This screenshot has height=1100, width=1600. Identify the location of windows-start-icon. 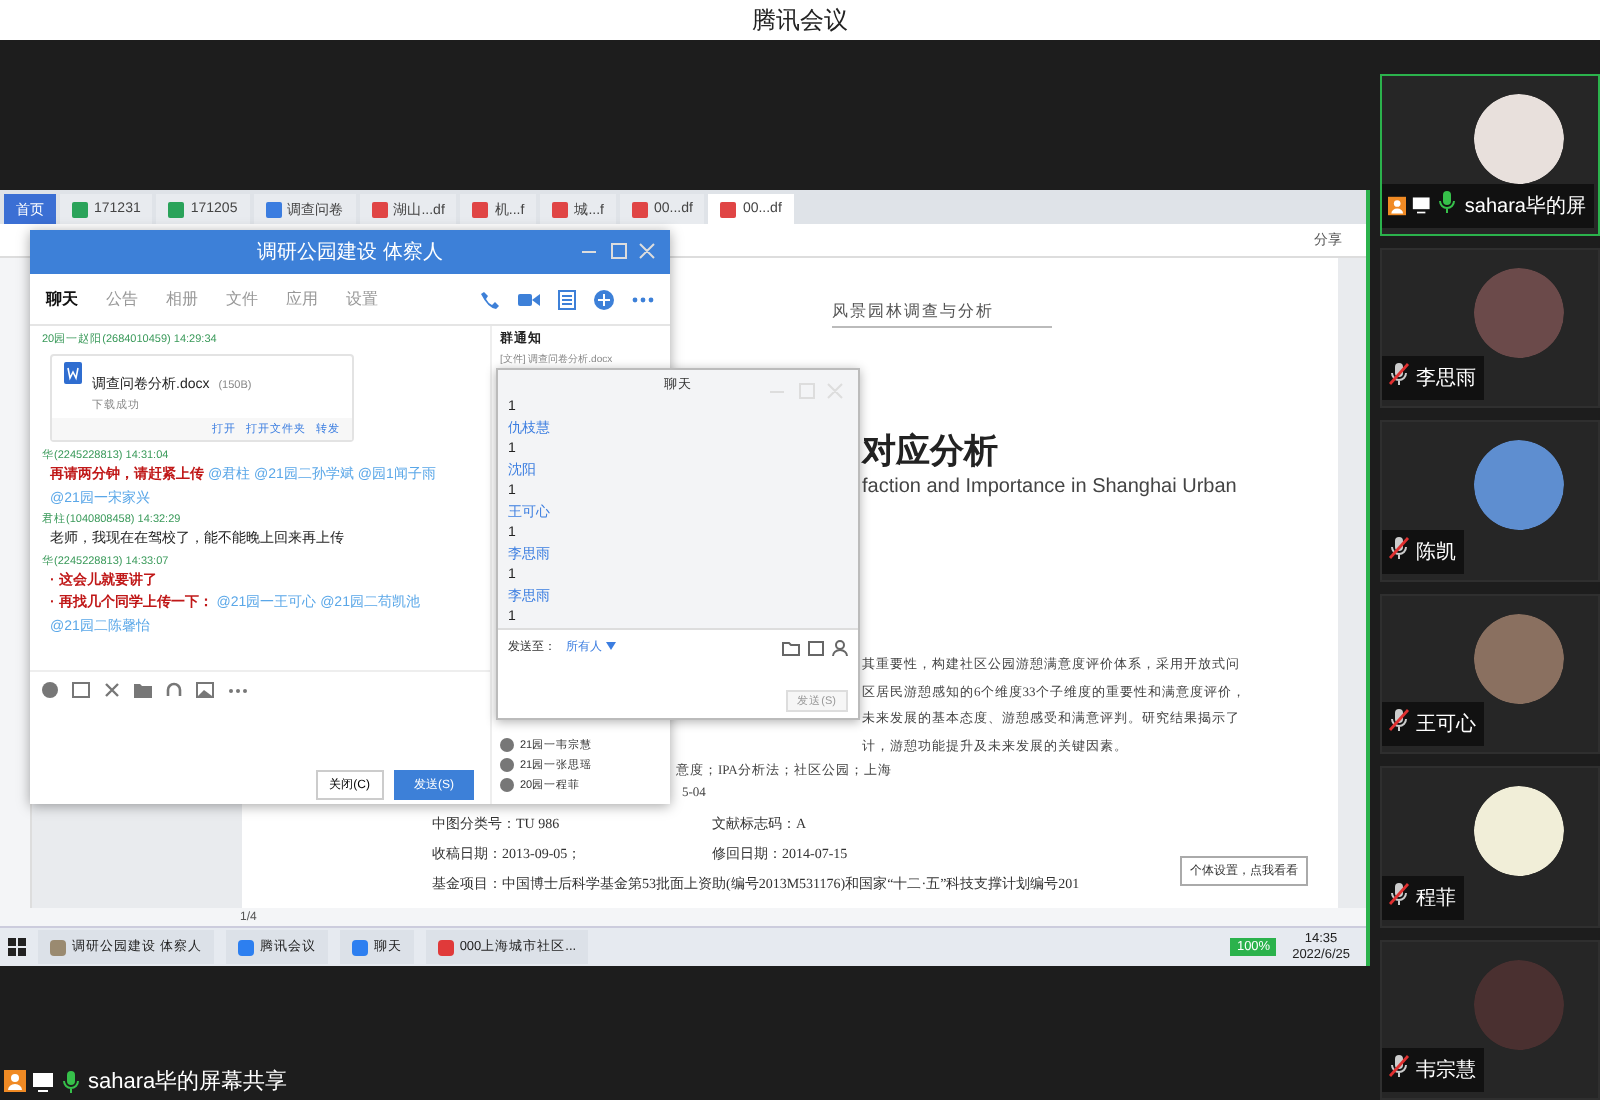
(17, 947).